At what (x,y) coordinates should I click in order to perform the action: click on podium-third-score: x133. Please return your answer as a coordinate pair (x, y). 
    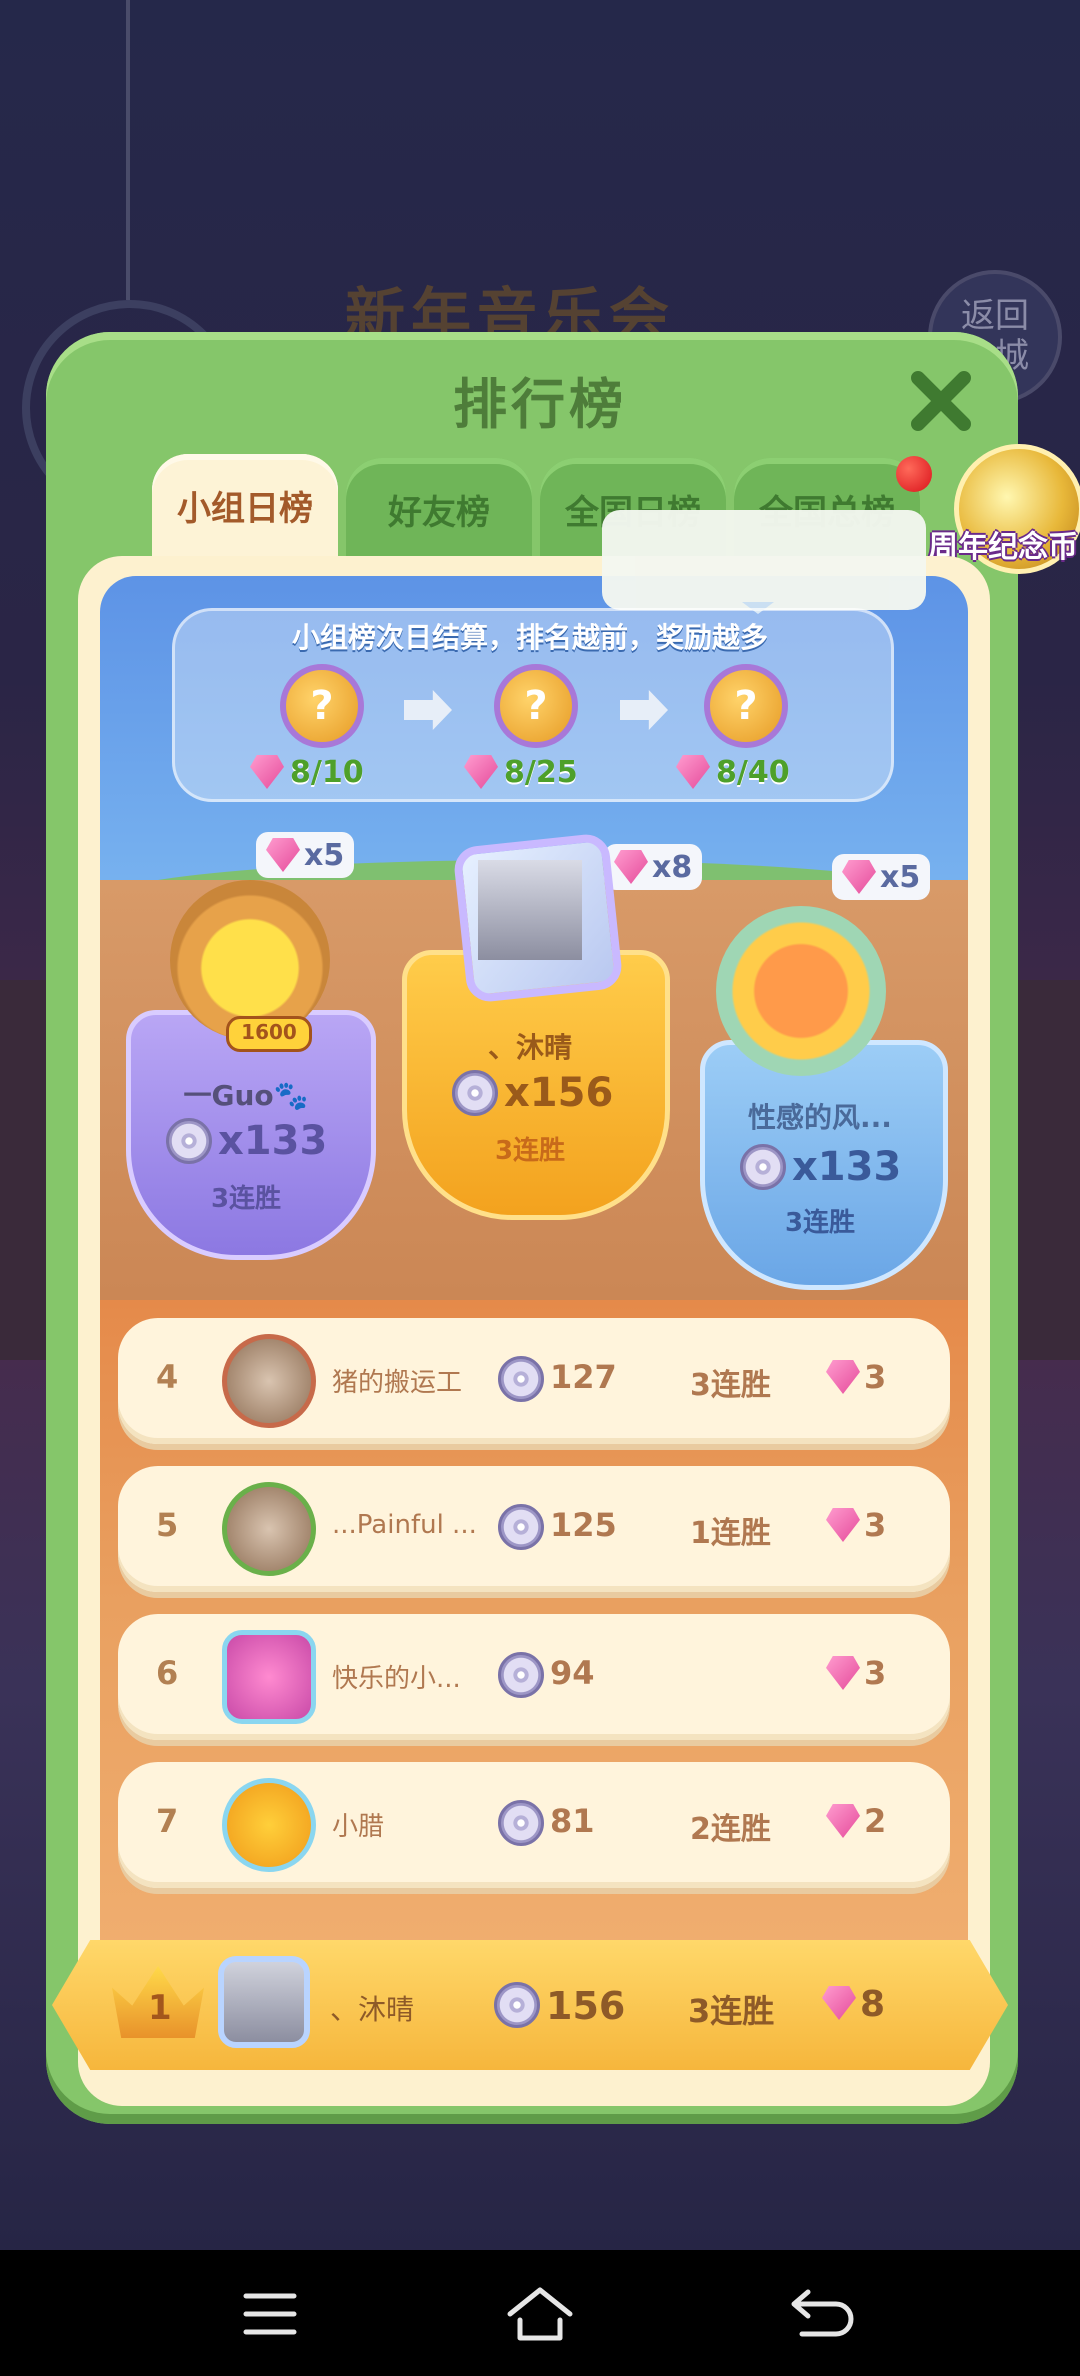
    Looking at the image, I should click on (820, 1167).